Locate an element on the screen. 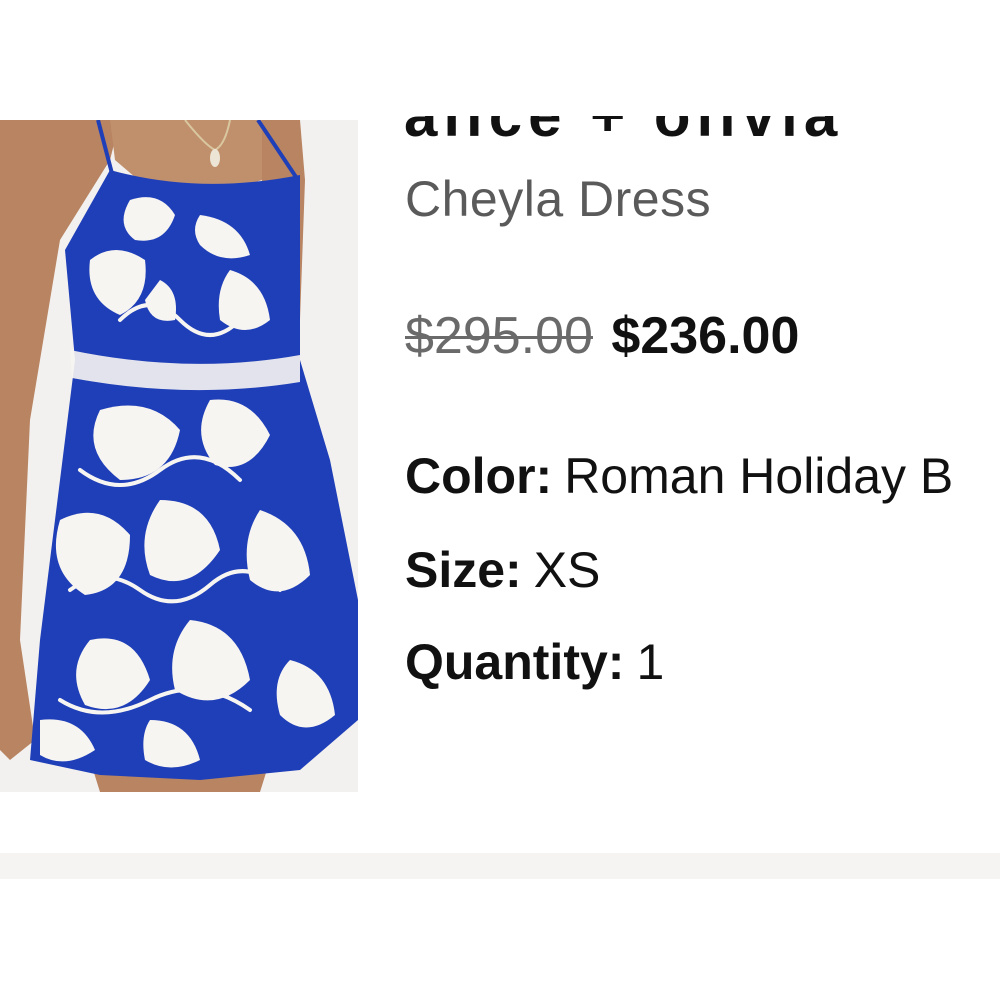  quantity-label: Quantity: is located at coordinates (515, 662).